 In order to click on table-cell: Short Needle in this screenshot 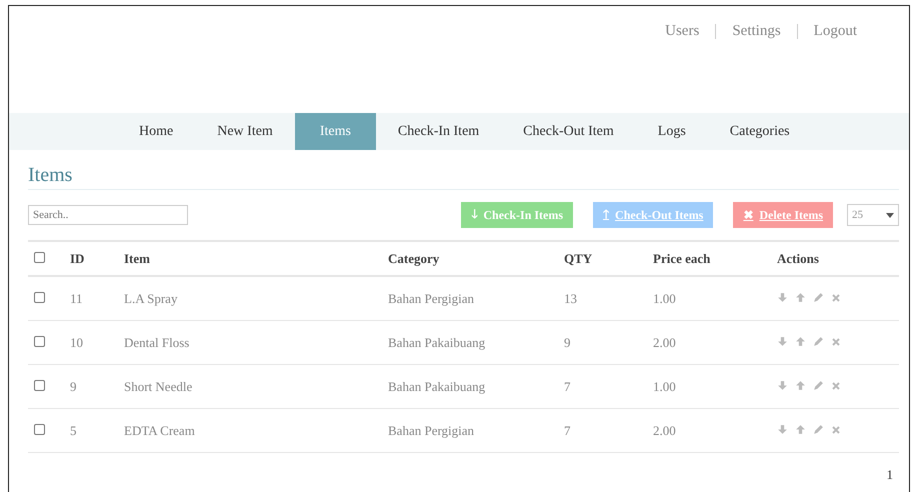, I will do `click(158, 386)`.